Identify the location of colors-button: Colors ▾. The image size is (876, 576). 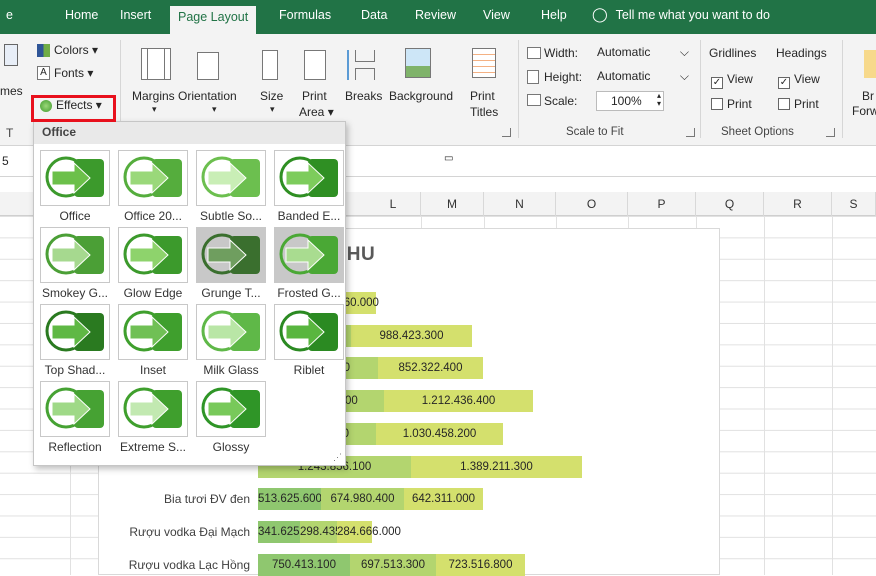
(76, 50).